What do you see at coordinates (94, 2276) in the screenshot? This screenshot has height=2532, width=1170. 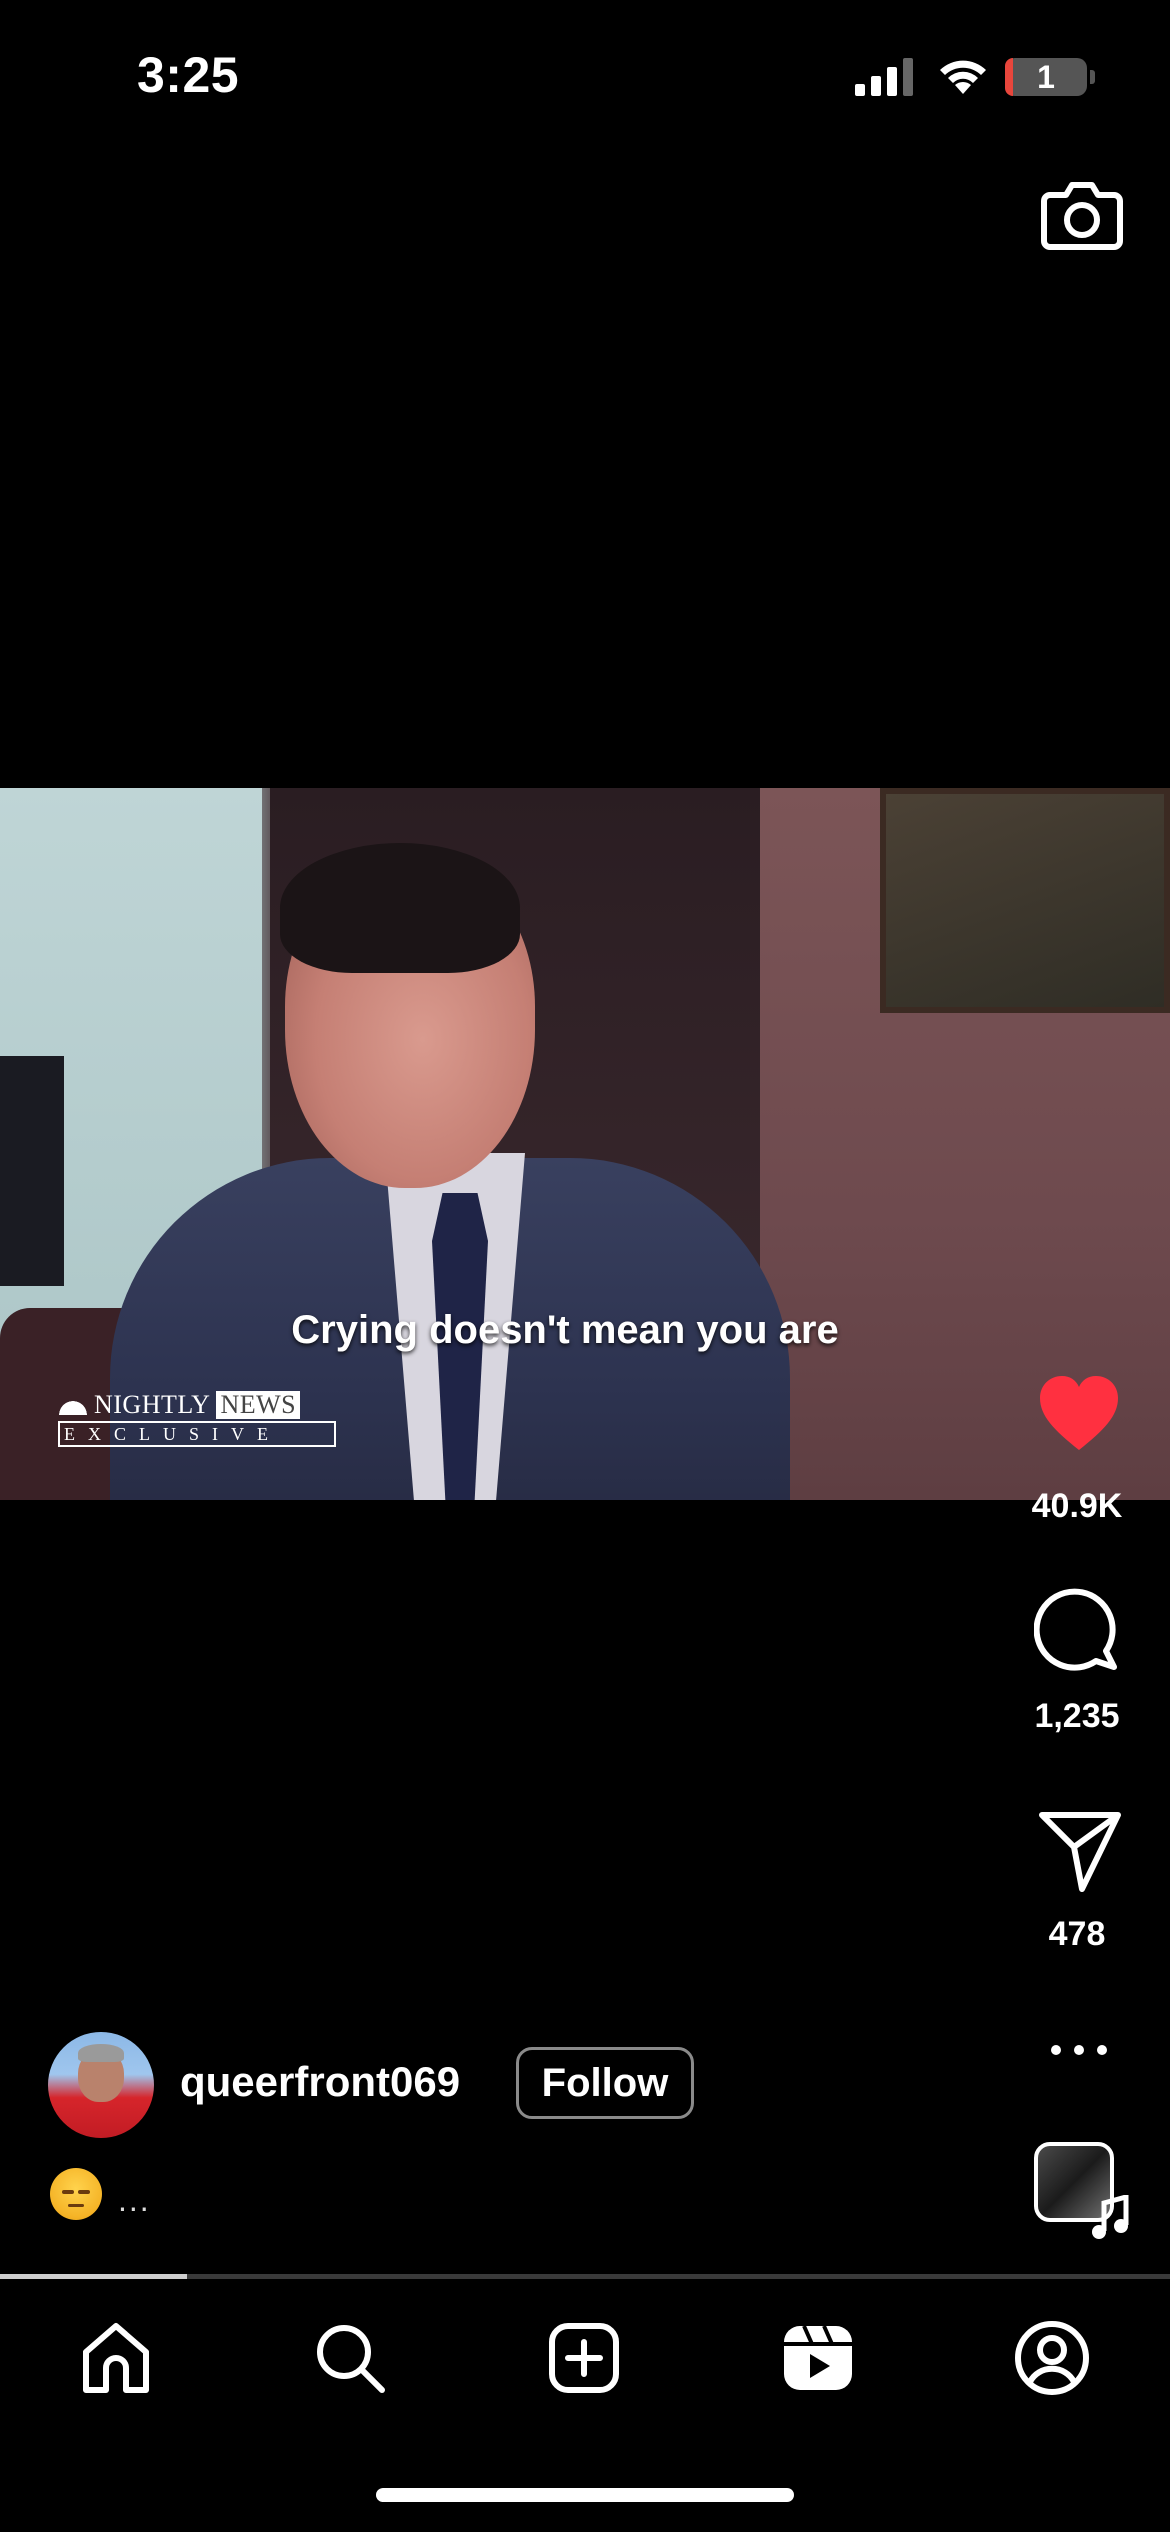 I see `video-progress-fill` at bounding box center [94, 2276].